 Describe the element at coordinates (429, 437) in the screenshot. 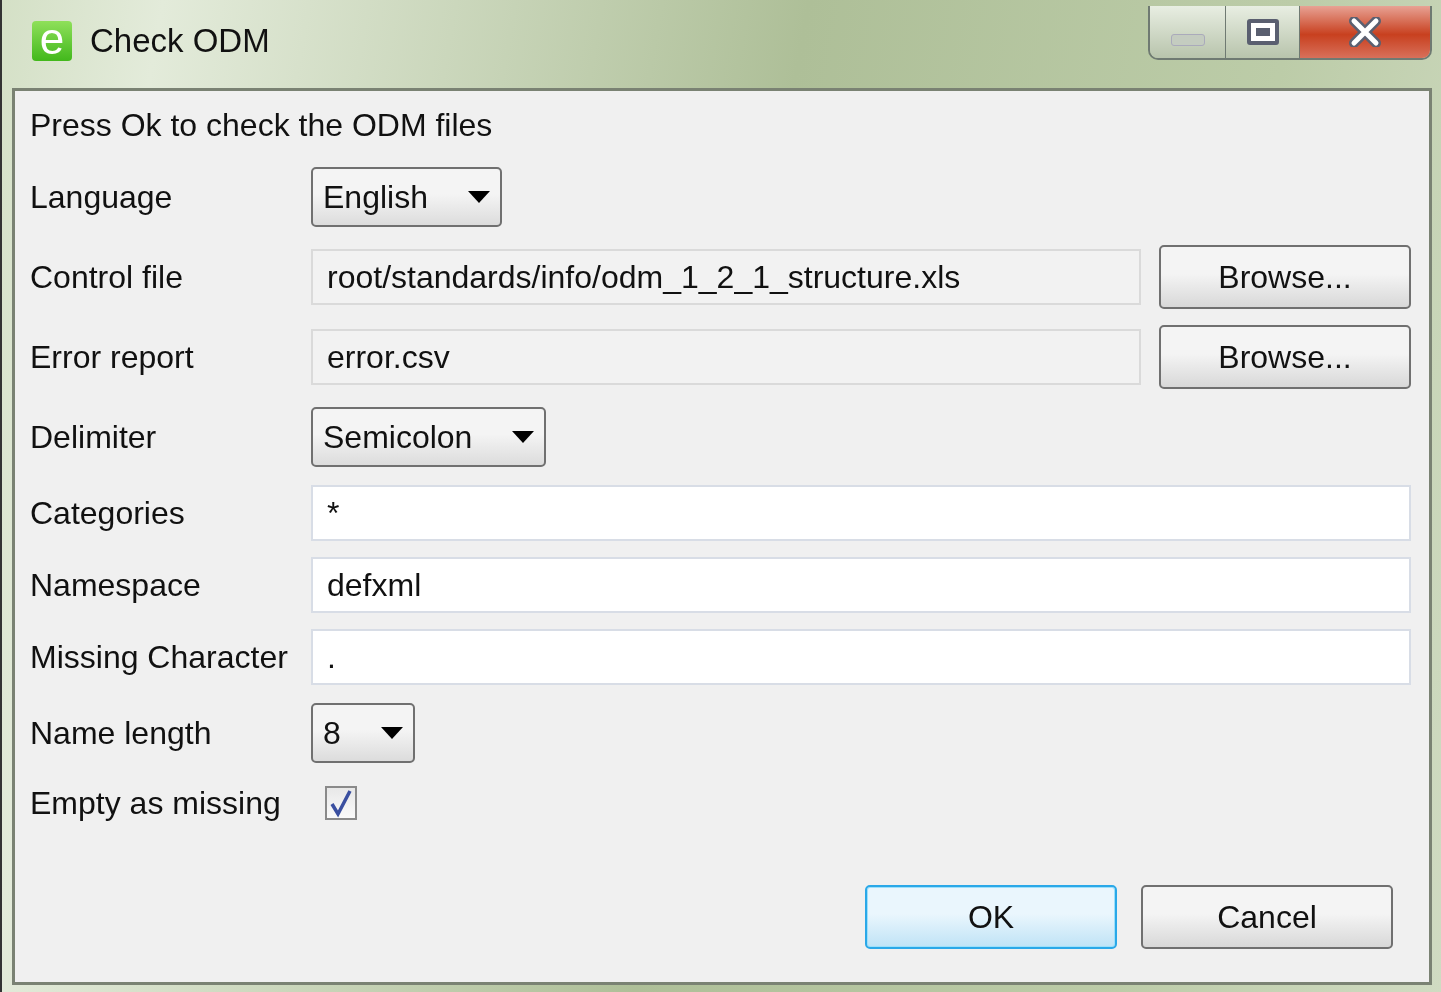

I see `dropdown: Semicolon` at that location.